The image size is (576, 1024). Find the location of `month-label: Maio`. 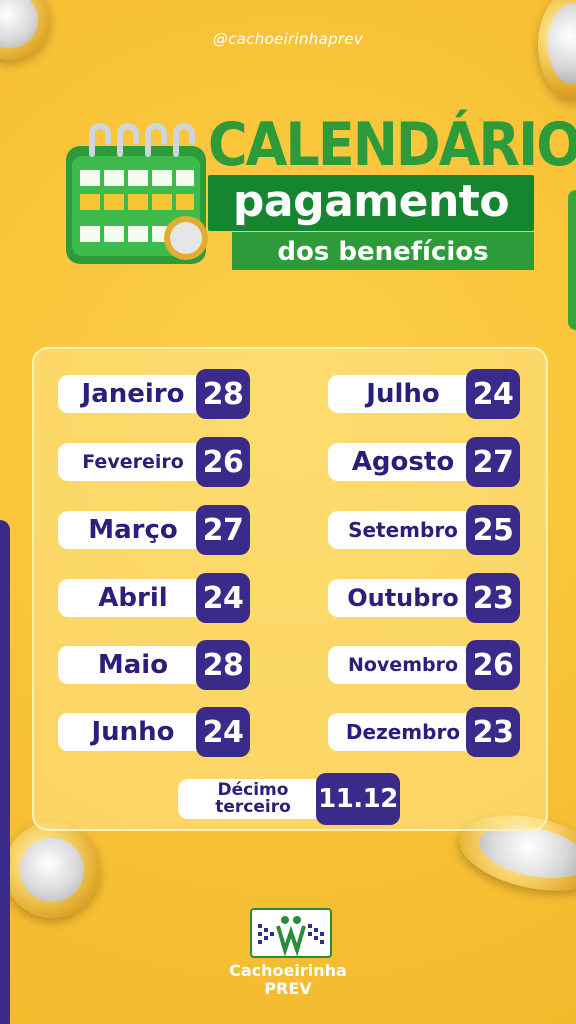

month-label: Maio is located at coordinates (133, 665).